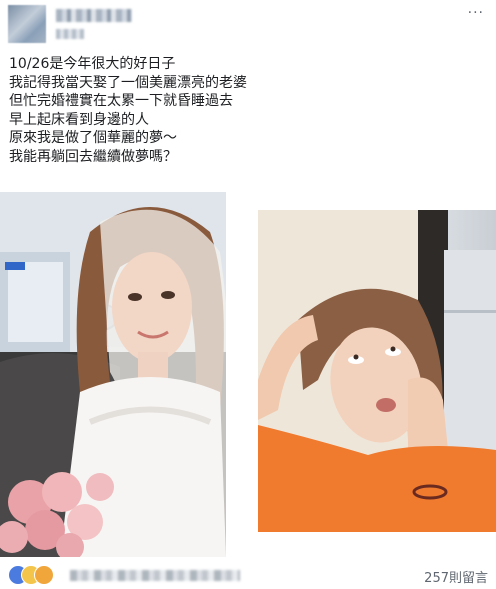 The image size is (496, 589). I want to click on more-options-icon: ···, so click(476, 13).